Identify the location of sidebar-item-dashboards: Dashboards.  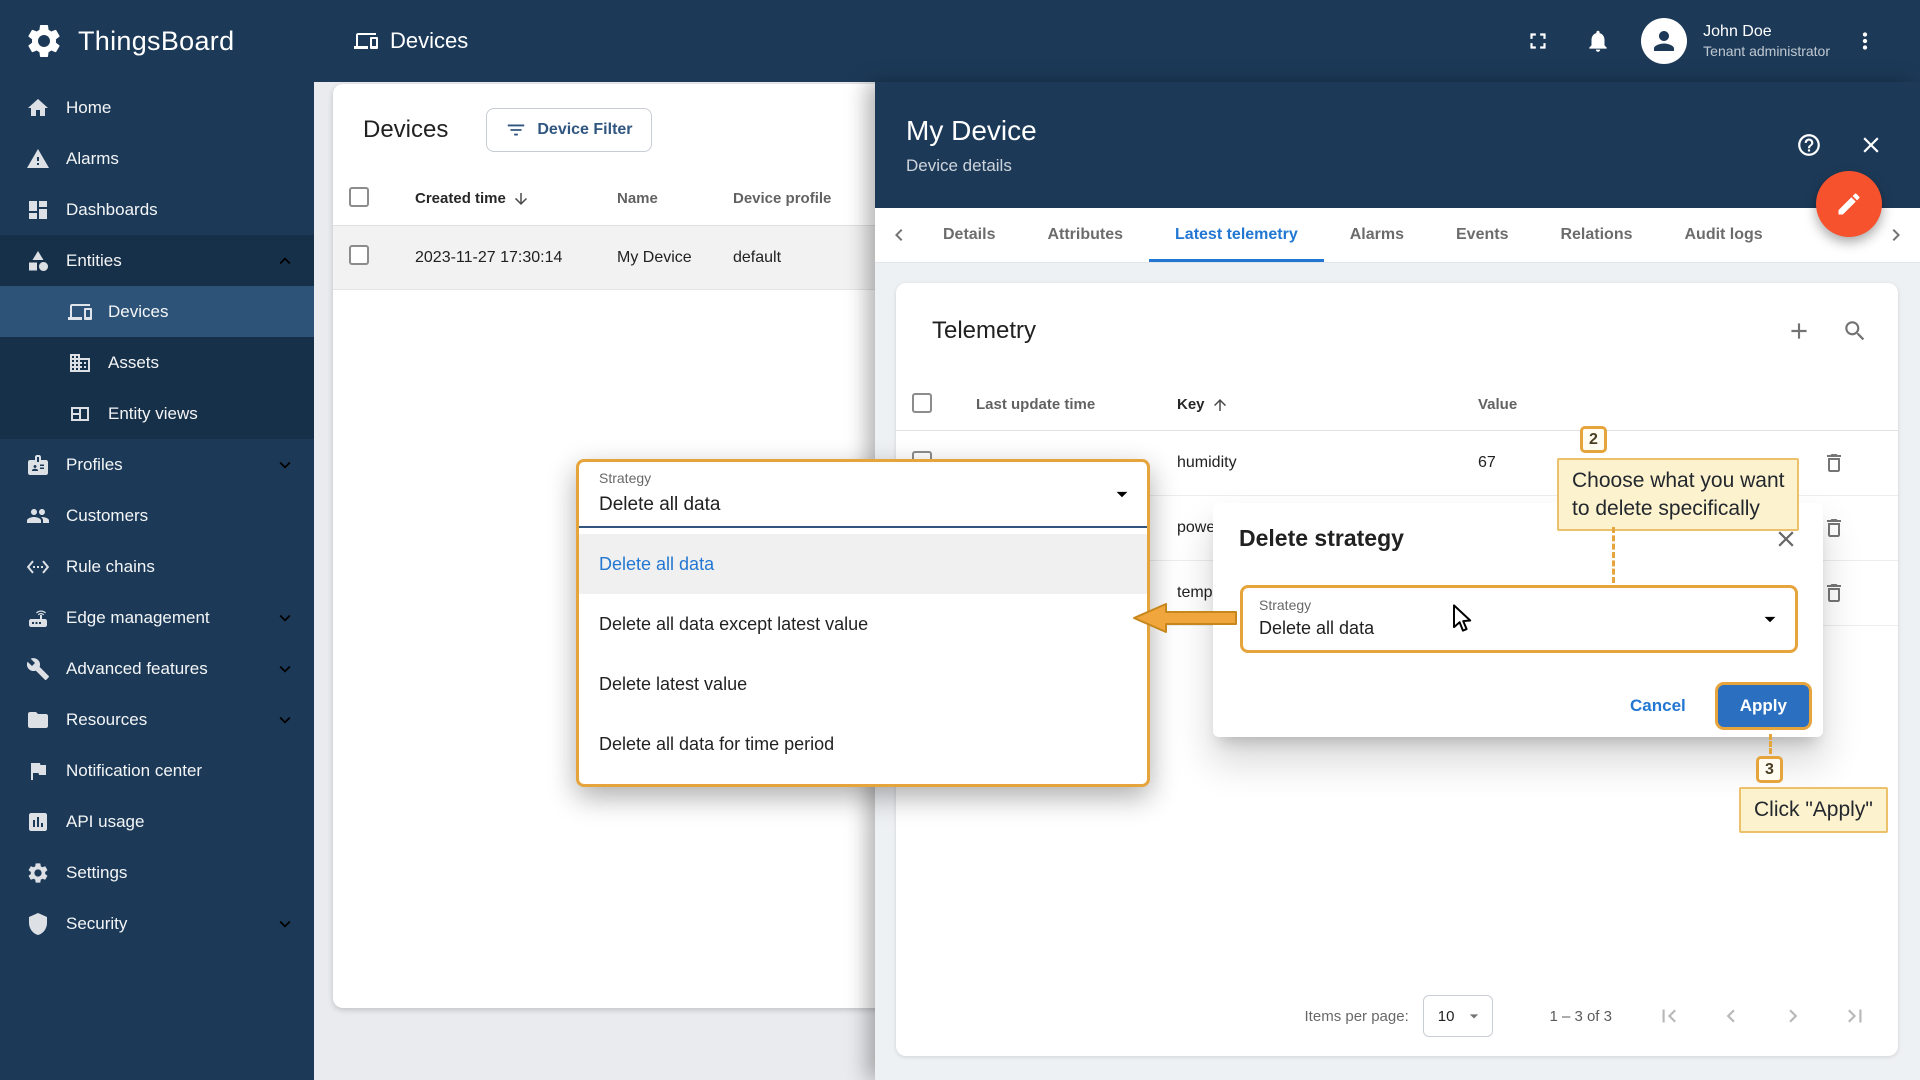
(157, 209).